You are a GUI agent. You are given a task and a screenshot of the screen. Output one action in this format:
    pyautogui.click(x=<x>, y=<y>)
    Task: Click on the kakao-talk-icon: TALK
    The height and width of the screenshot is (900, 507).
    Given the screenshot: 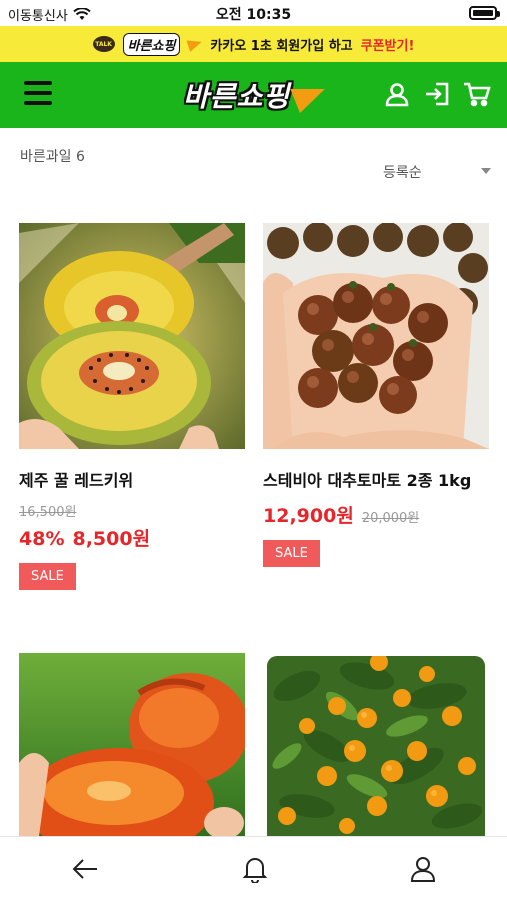 What is the action you would take?
    pyautogui.click(x=103, y=44)
    